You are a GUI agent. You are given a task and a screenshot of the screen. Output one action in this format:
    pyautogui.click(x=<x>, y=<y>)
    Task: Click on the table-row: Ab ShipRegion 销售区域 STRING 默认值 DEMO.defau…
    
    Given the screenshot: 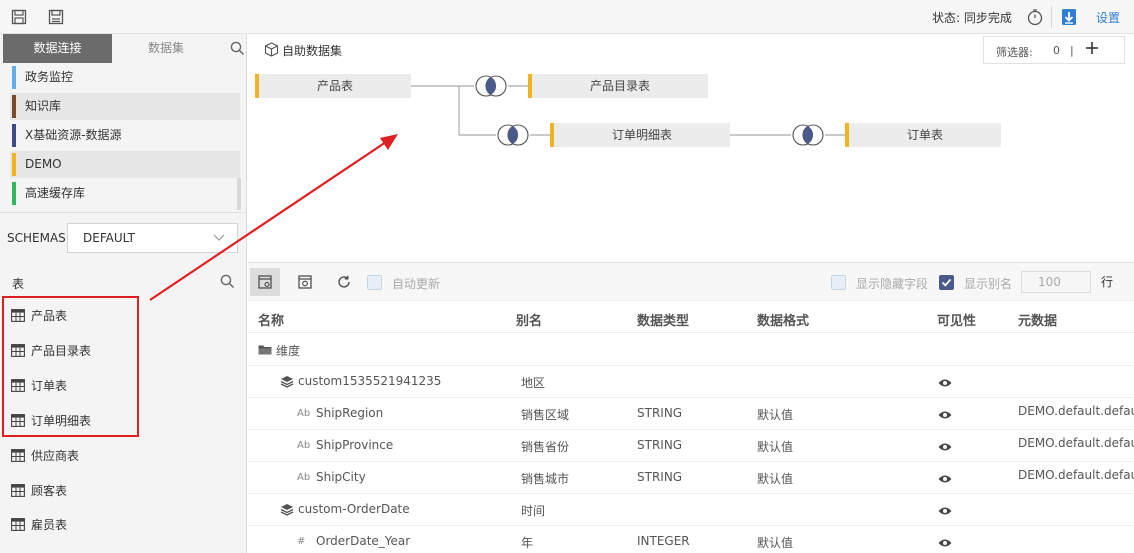 What is the action you would take?
    pyautogui.click(x=691, y=414)
    